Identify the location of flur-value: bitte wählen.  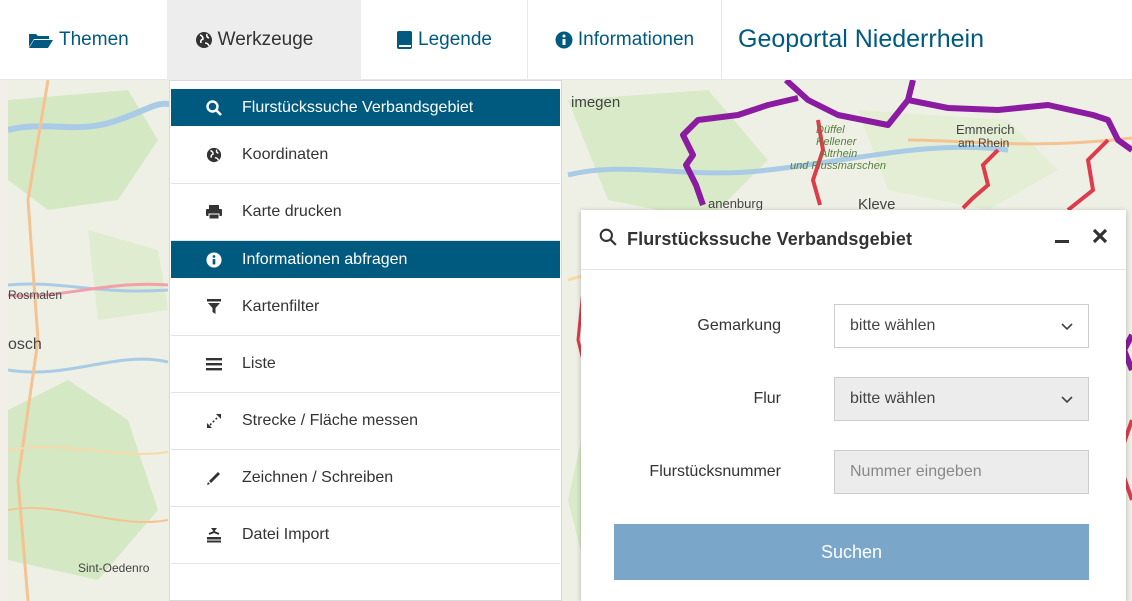
(893, 398).